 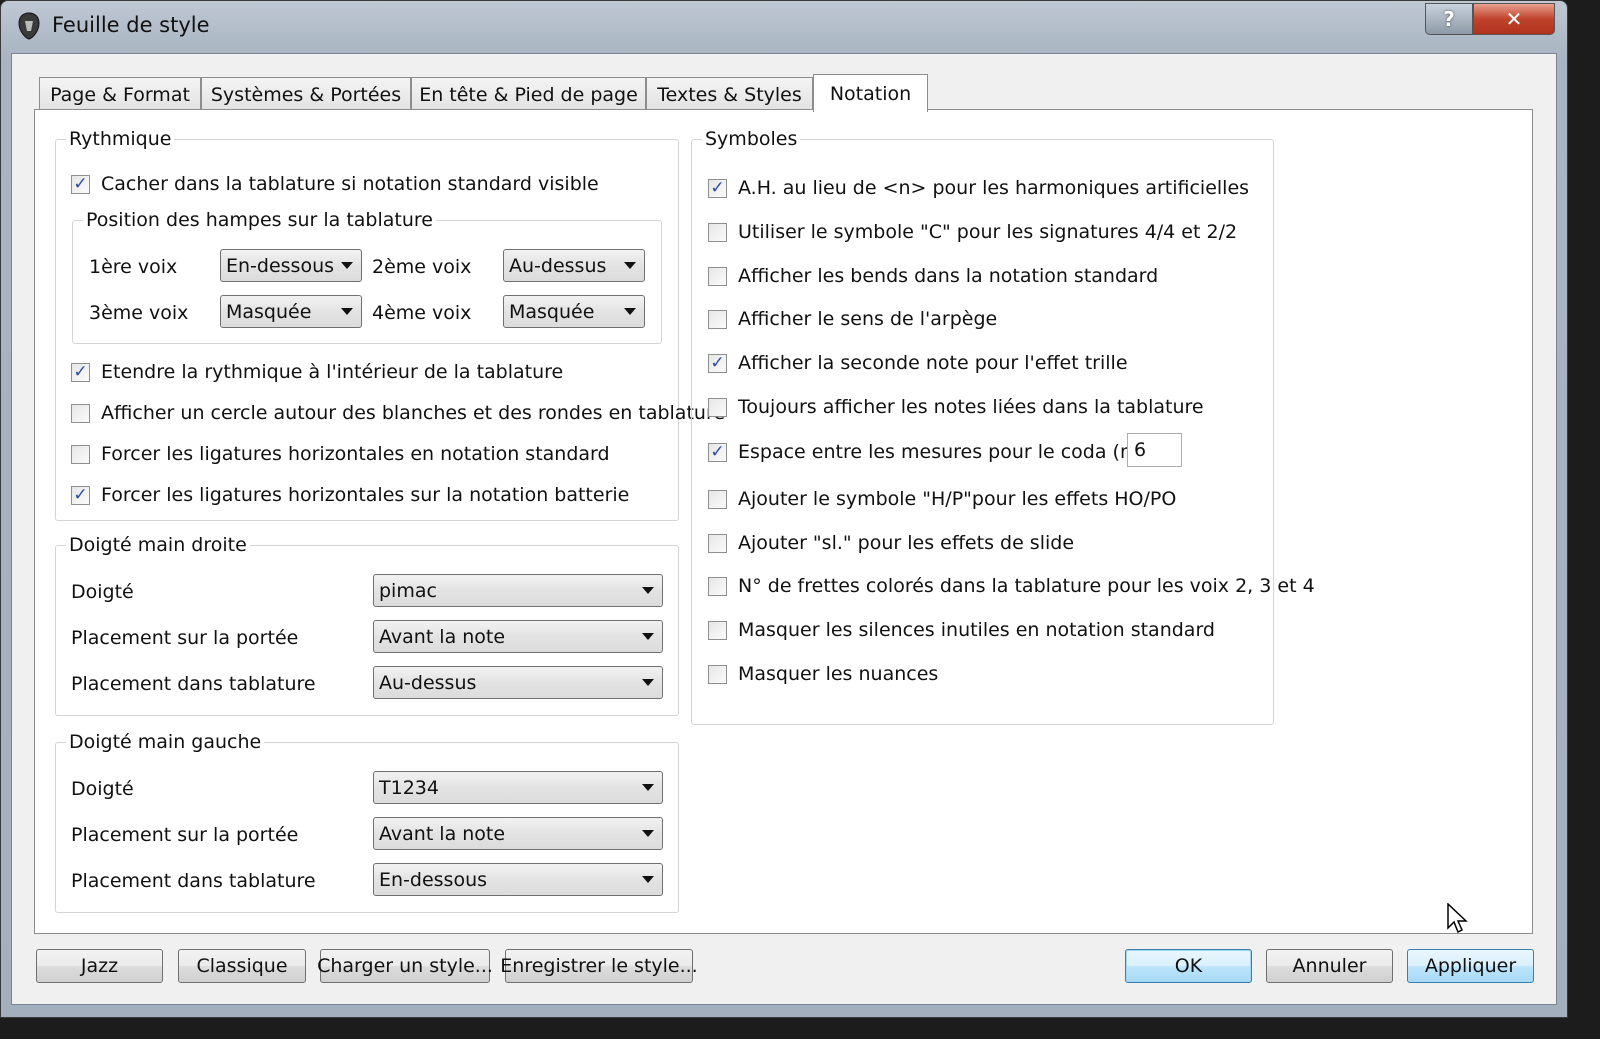 I want to click on voice4-select: Masquée, so click(x=574, y=311).